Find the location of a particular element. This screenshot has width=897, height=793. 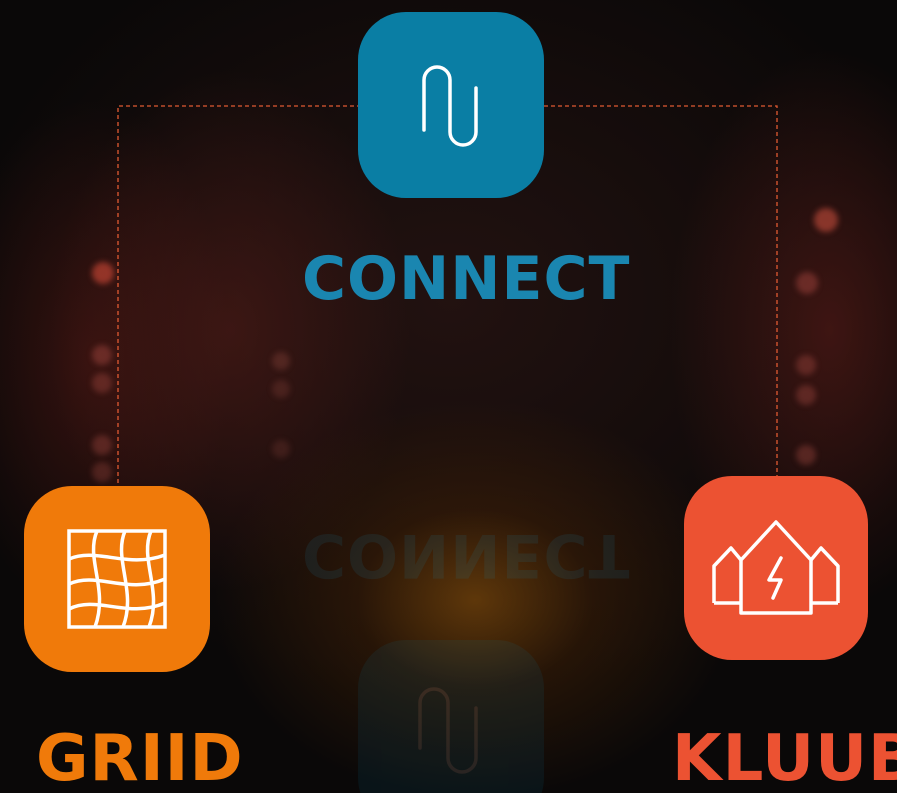

griid-icon-tile is located at coordinates (117, 579).